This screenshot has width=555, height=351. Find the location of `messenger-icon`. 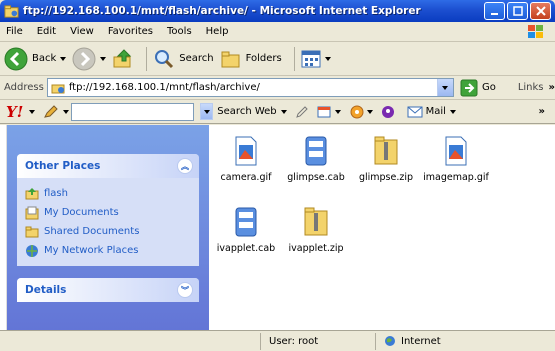

messenger-icon is located at coordinates (388, 112).